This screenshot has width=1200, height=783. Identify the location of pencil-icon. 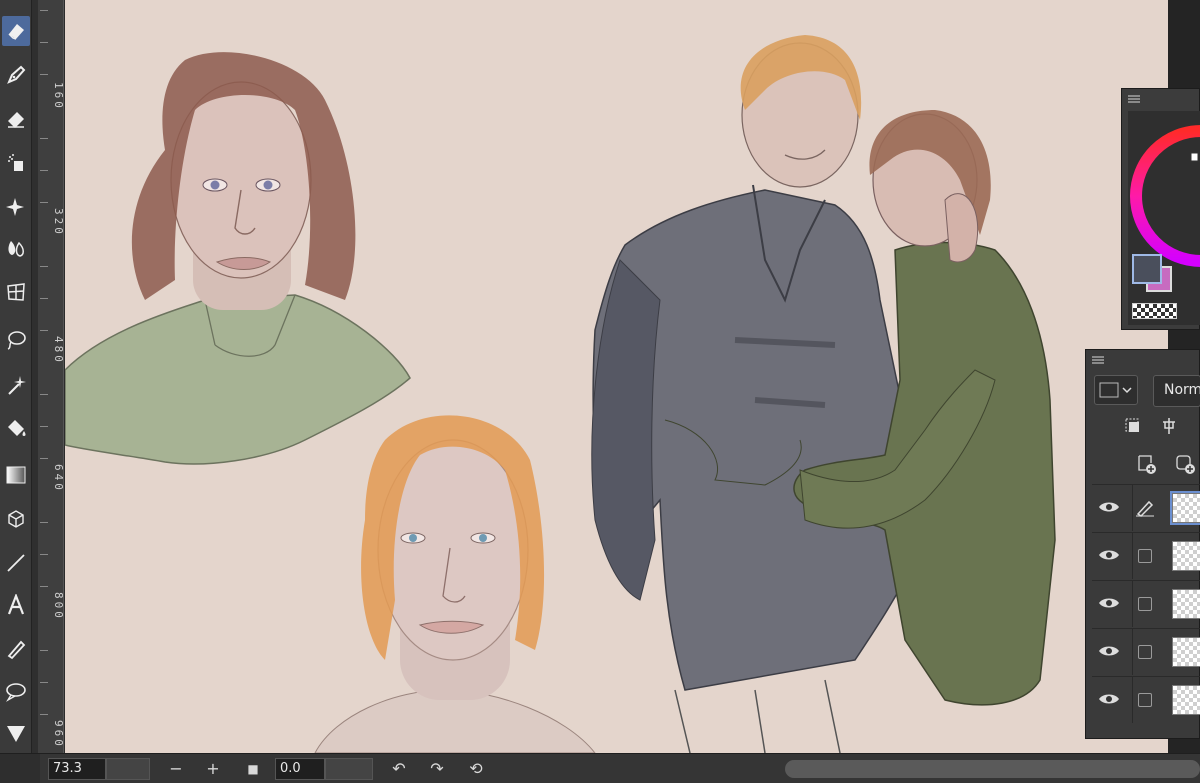
(1145, 508).